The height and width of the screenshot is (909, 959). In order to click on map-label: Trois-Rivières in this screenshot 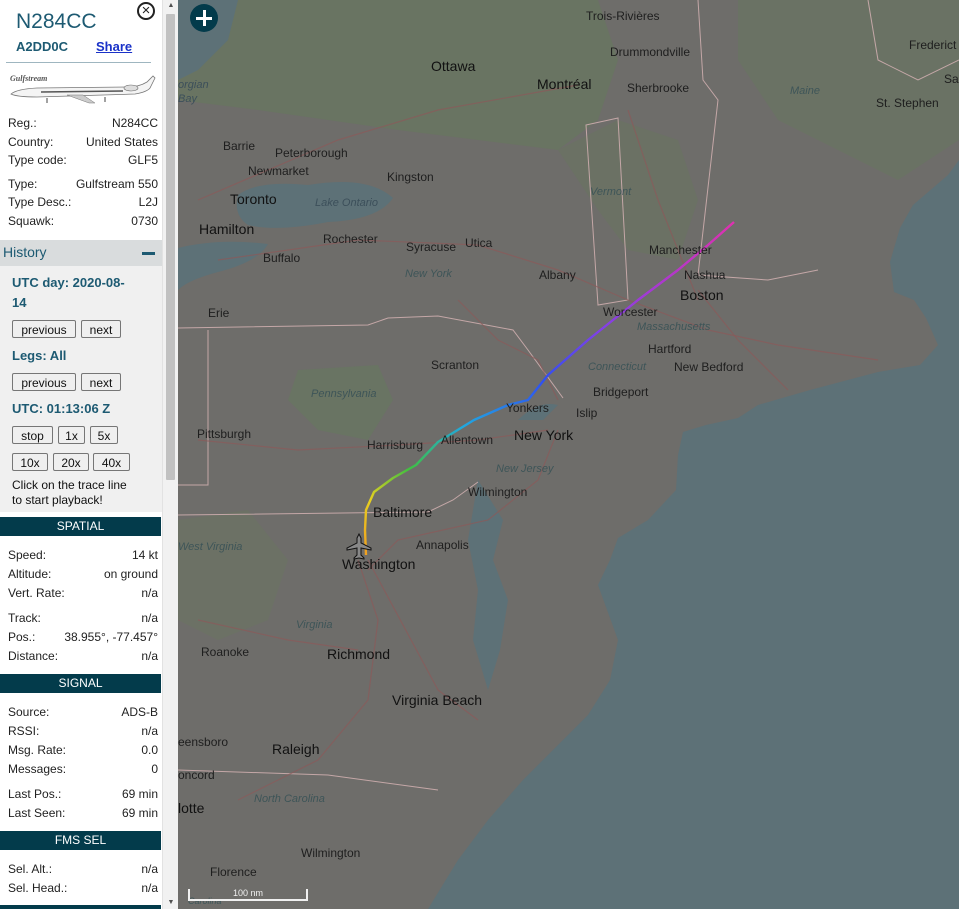, I will do `click(623, 16)`.